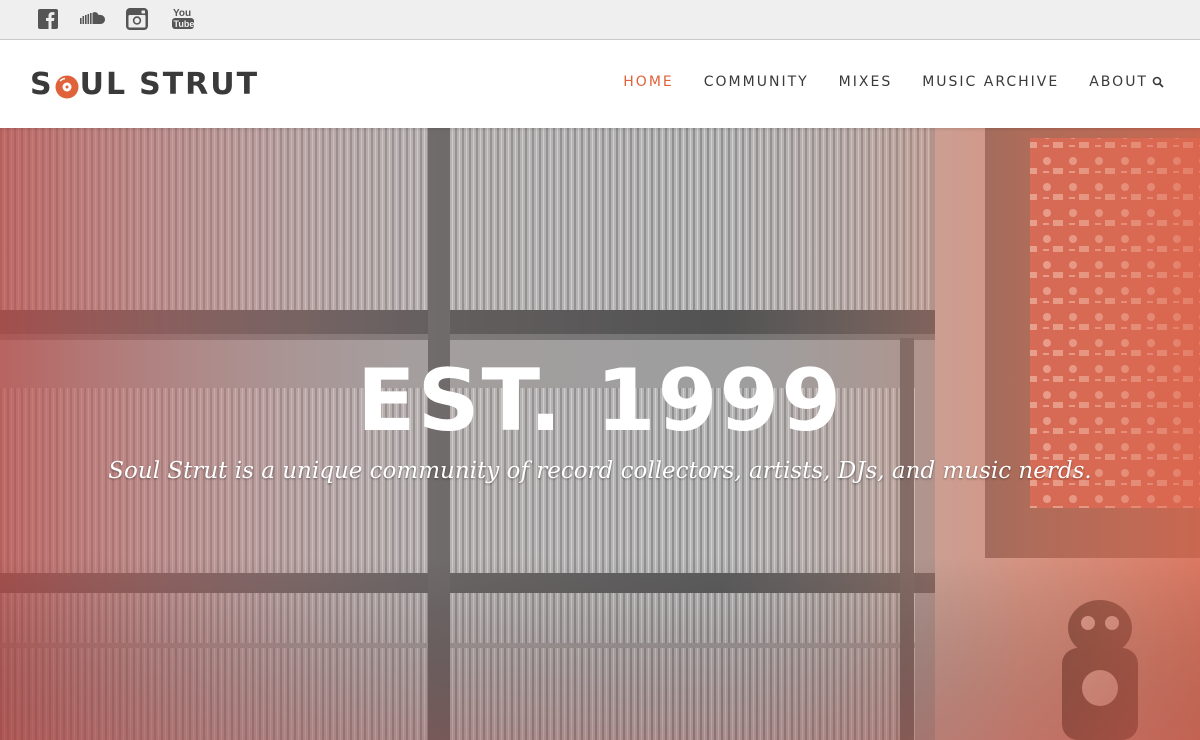  Describe the element at coordinates (137, 19) in the screenshot. I see `instagram-icon` at that location.